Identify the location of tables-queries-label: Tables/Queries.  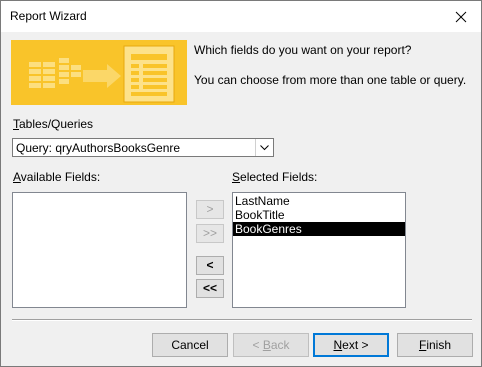
(53, 124).